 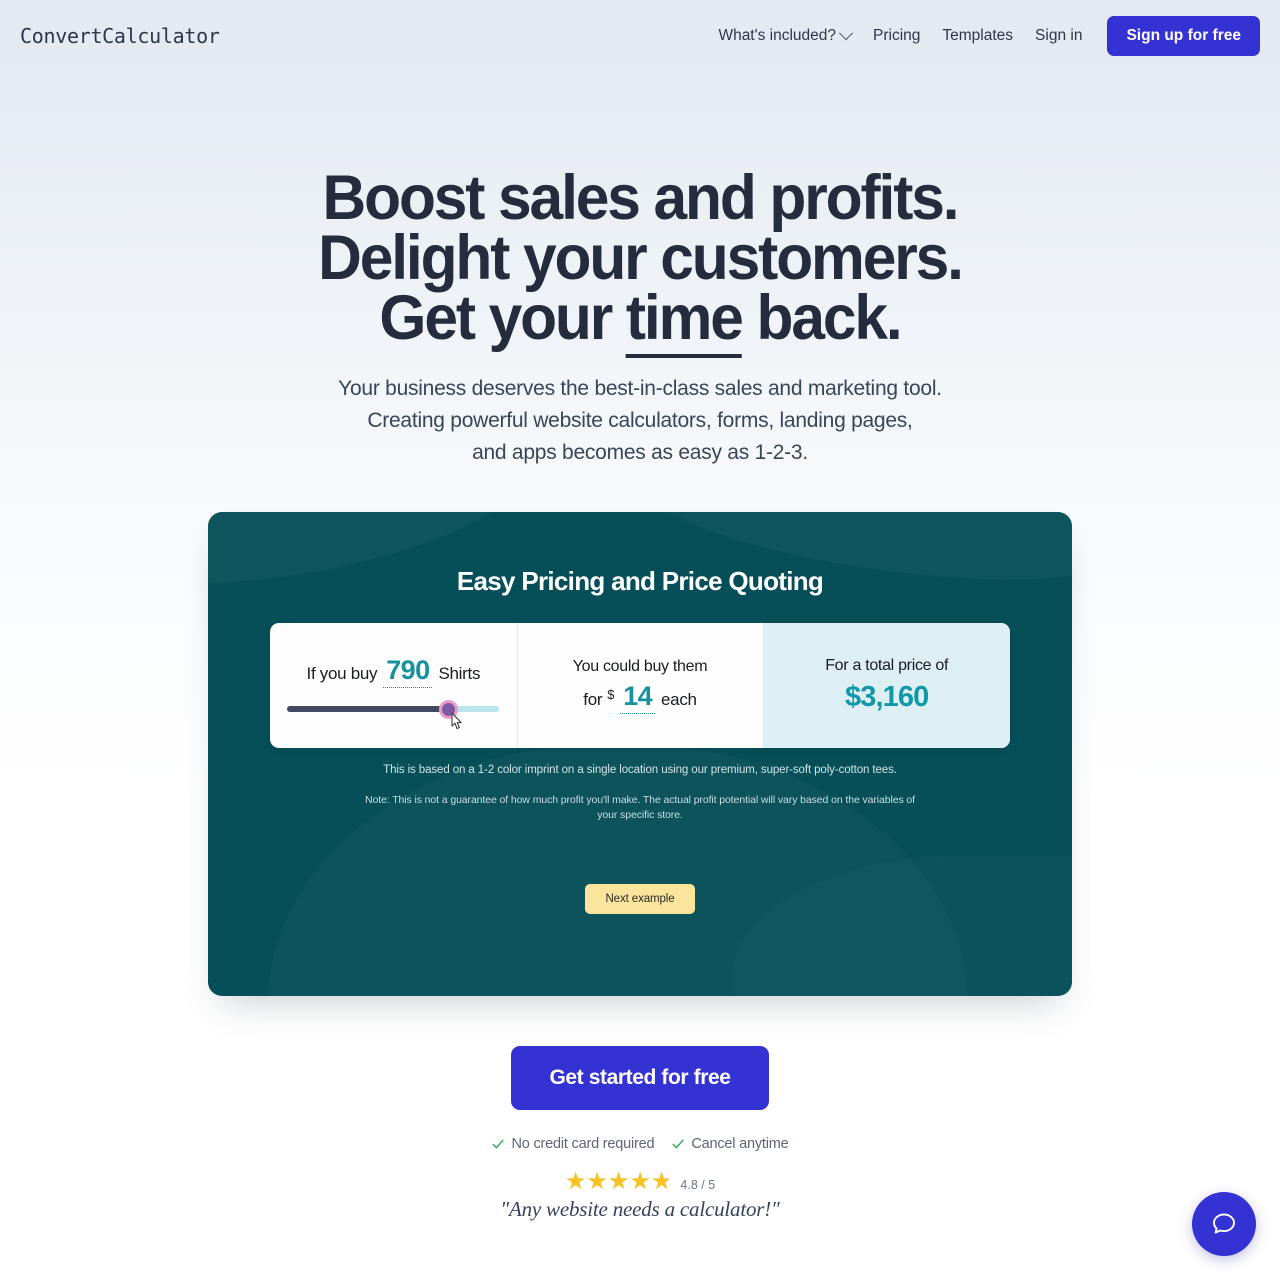 I want to click on for-label: for, so click(x=593, y=699).